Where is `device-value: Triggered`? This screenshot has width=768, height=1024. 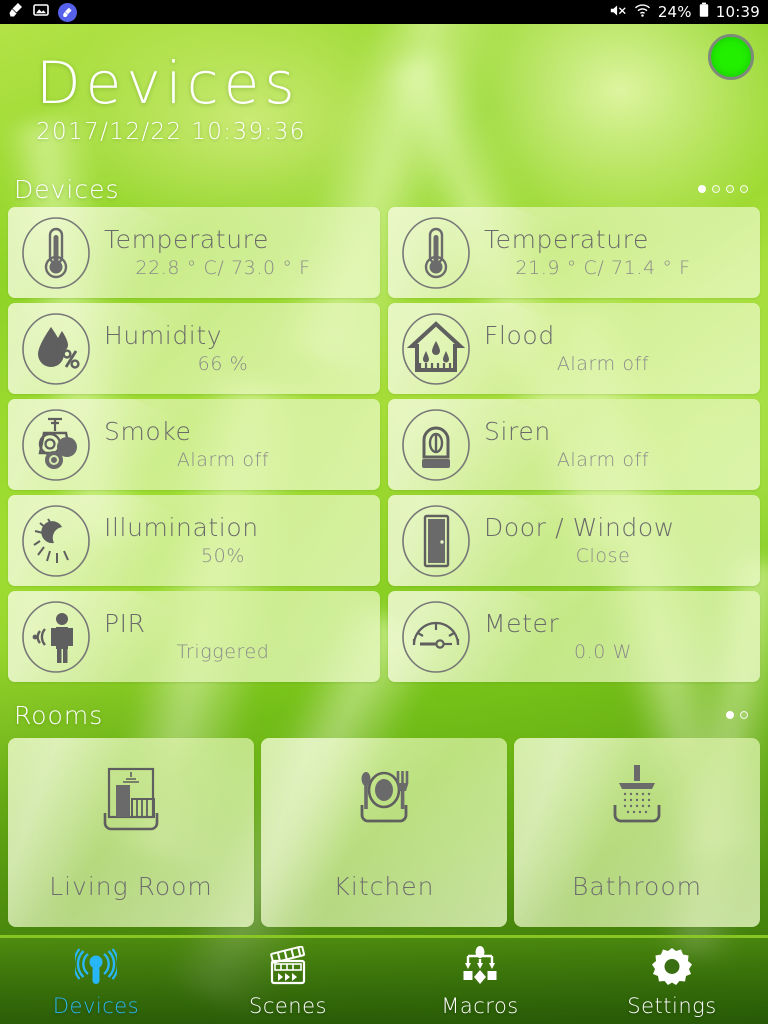 device-value: Triggered is located at coordinates (223, 651).